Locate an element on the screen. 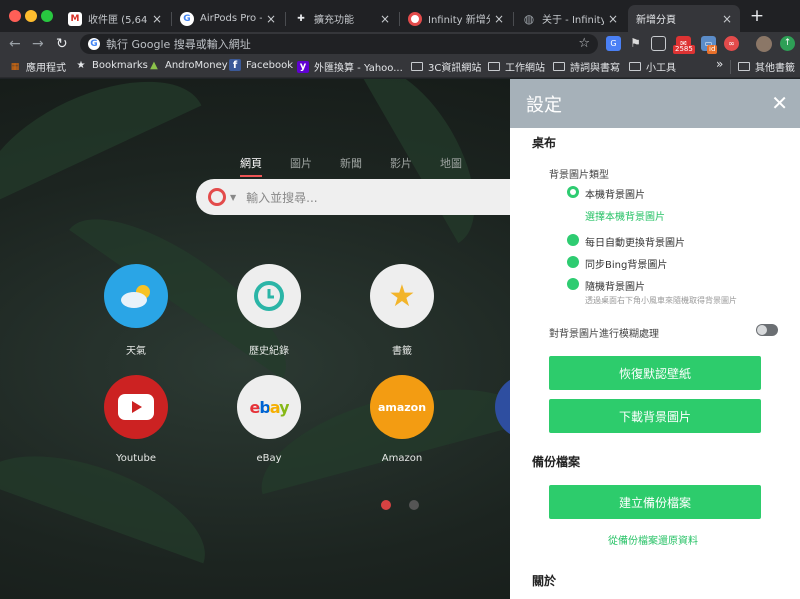  star-icon: ★ is located at coordinates (81, 65).